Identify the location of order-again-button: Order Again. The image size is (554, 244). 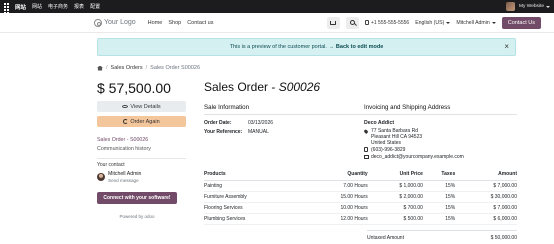
(141, 121).